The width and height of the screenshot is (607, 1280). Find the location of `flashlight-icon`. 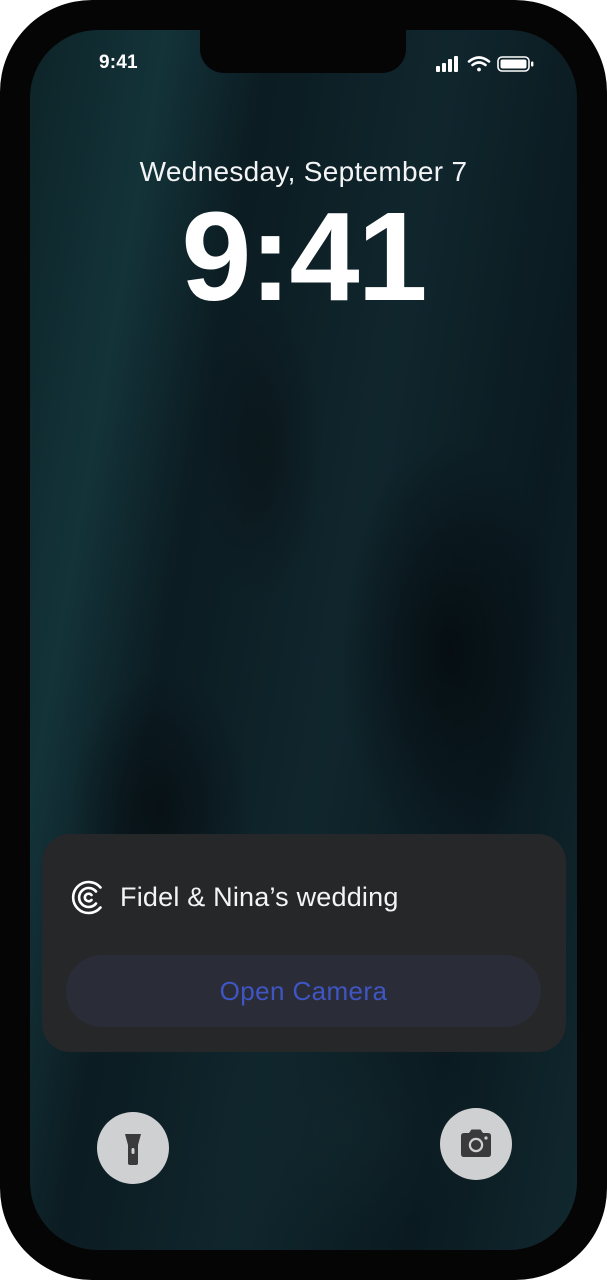

flashlight-icon is located at coordinates (133, 1149).